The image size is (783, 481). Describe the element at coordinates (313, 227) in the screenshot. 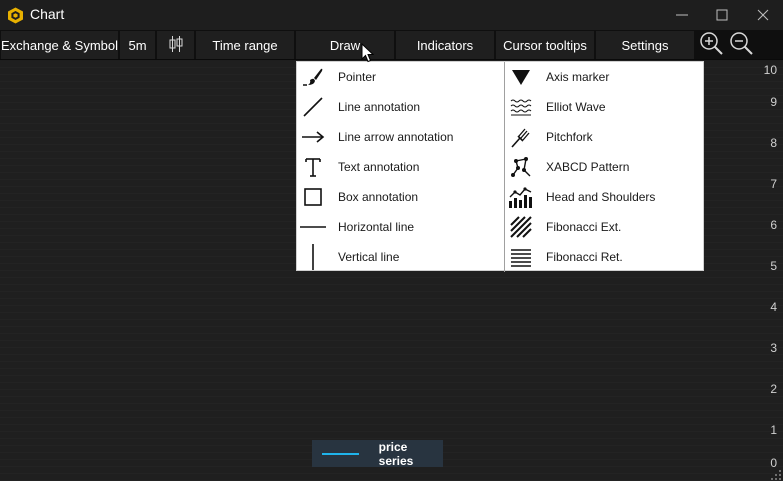

I see `horizontal-line-icon` at that location.